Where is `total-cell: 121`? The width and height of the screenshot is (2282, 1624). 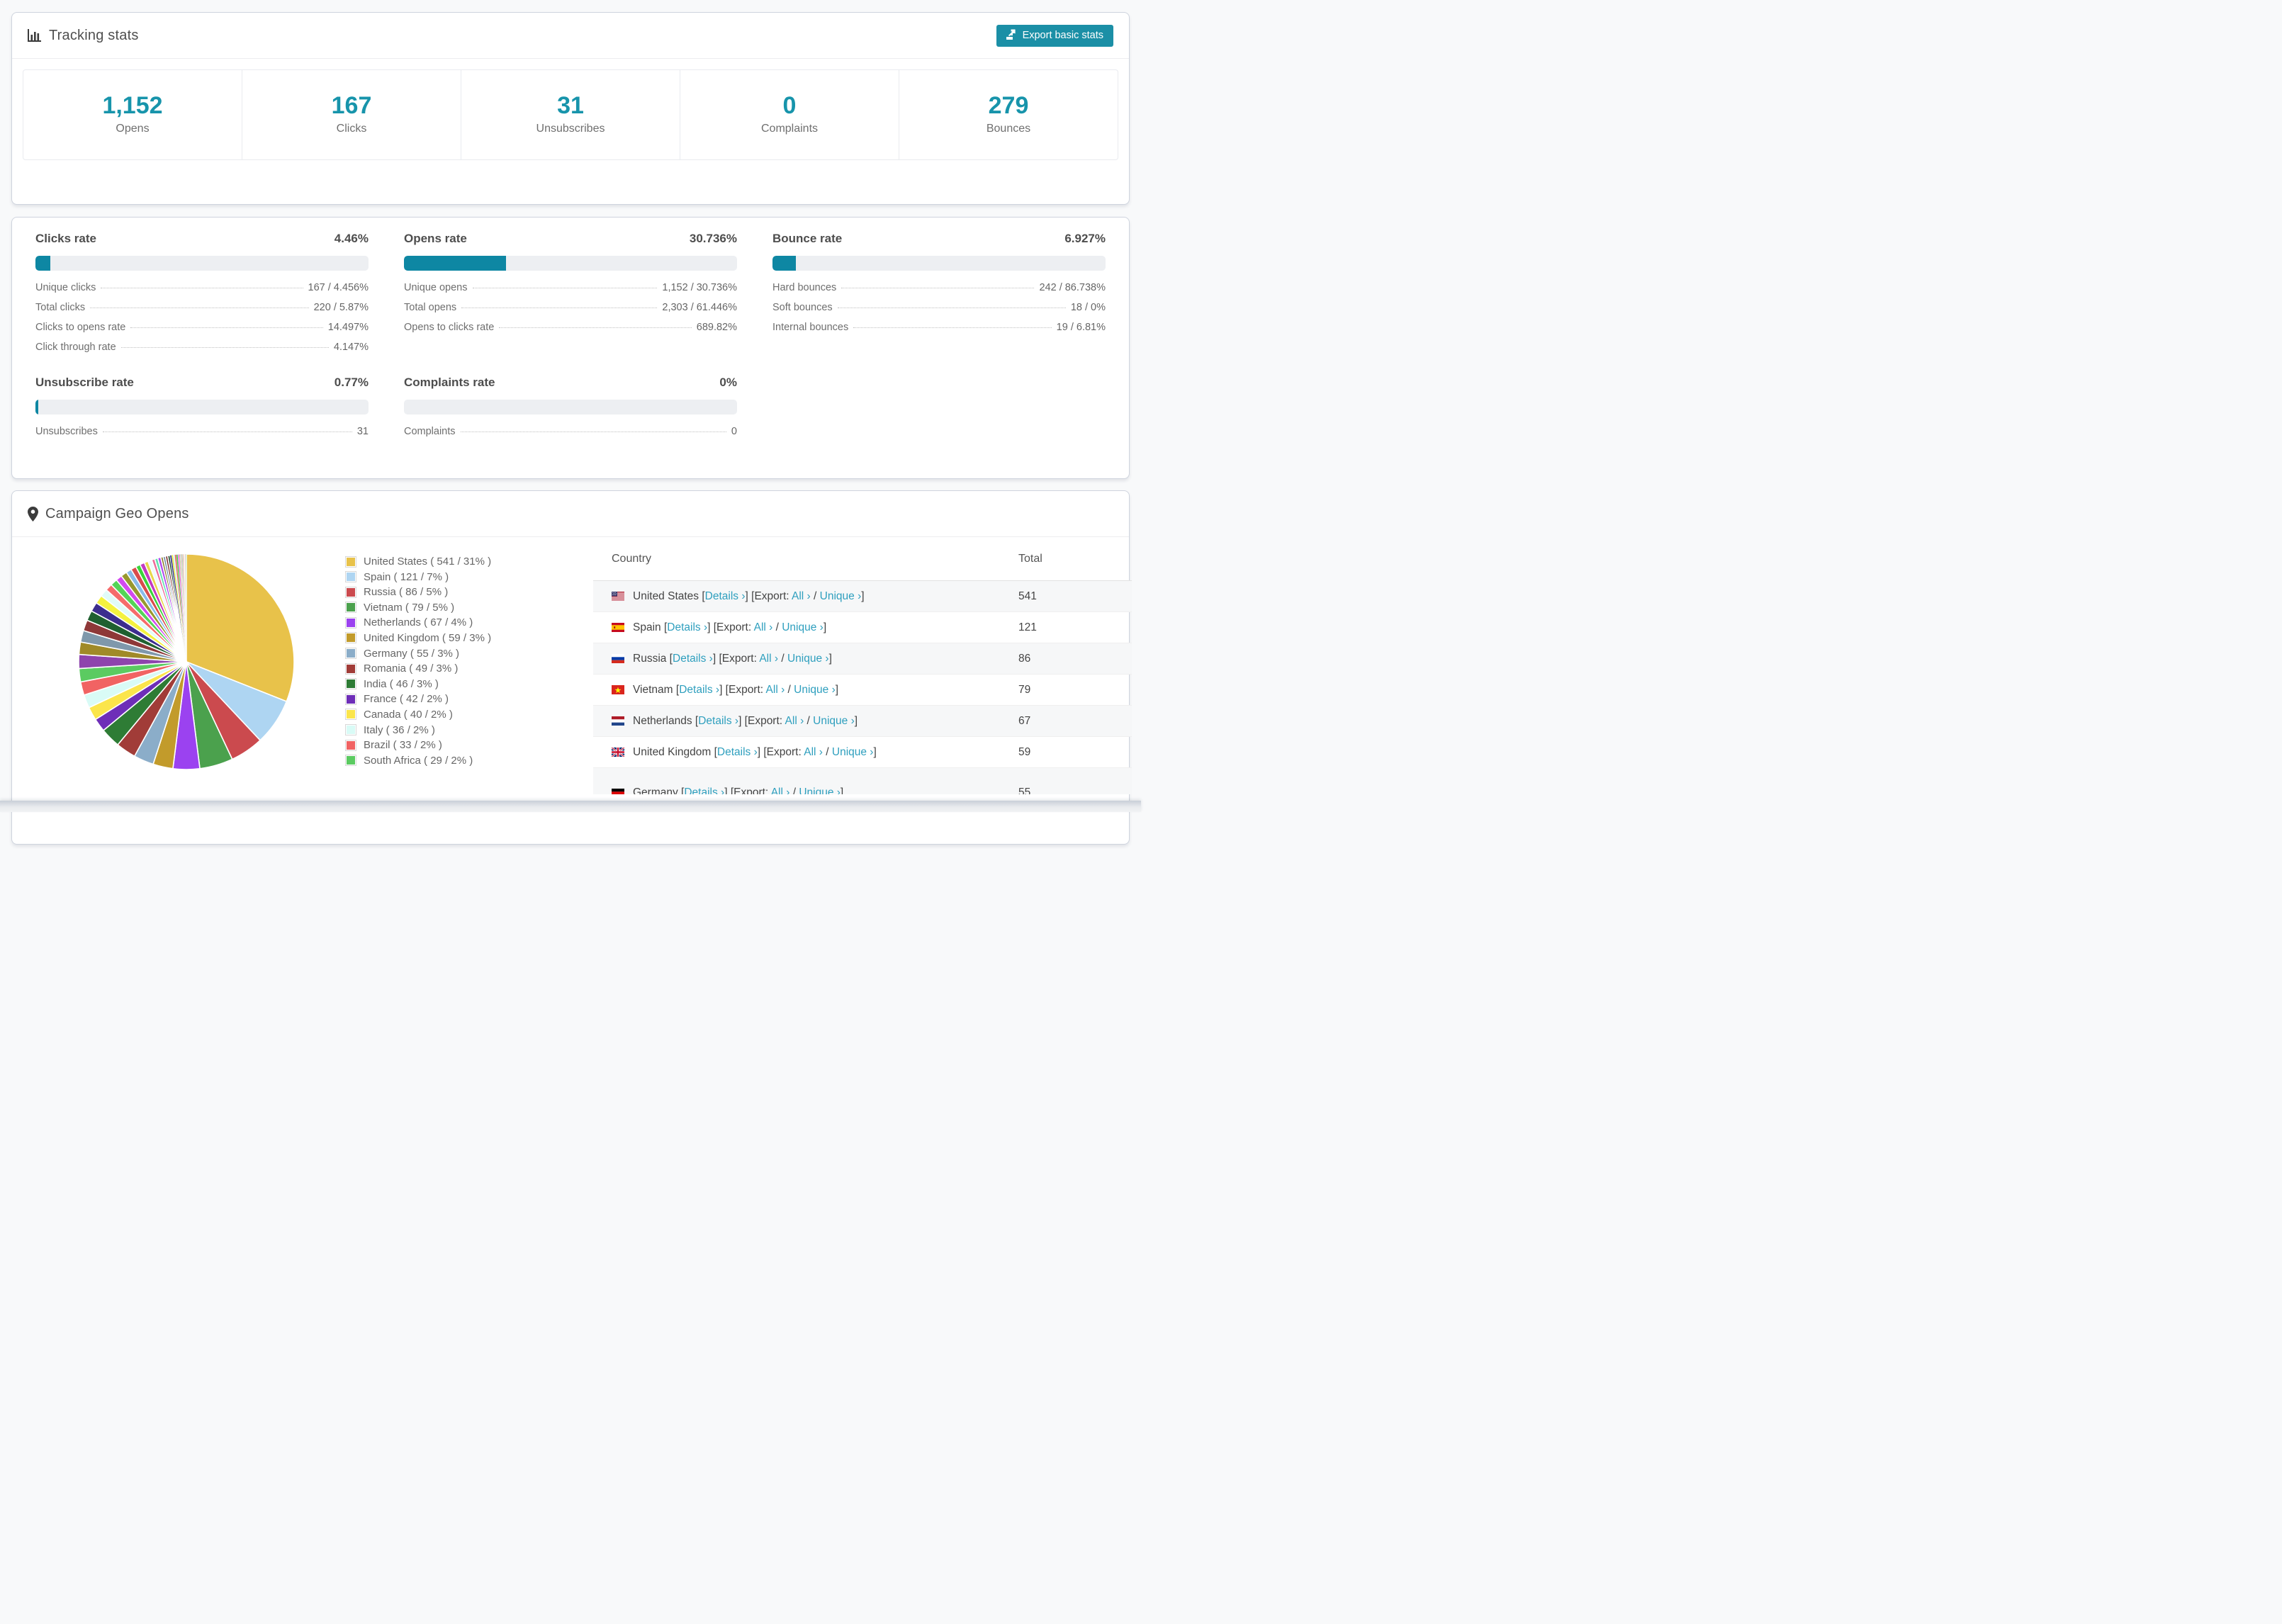 total-cell: 121 is located at coordinates (1027, 627).